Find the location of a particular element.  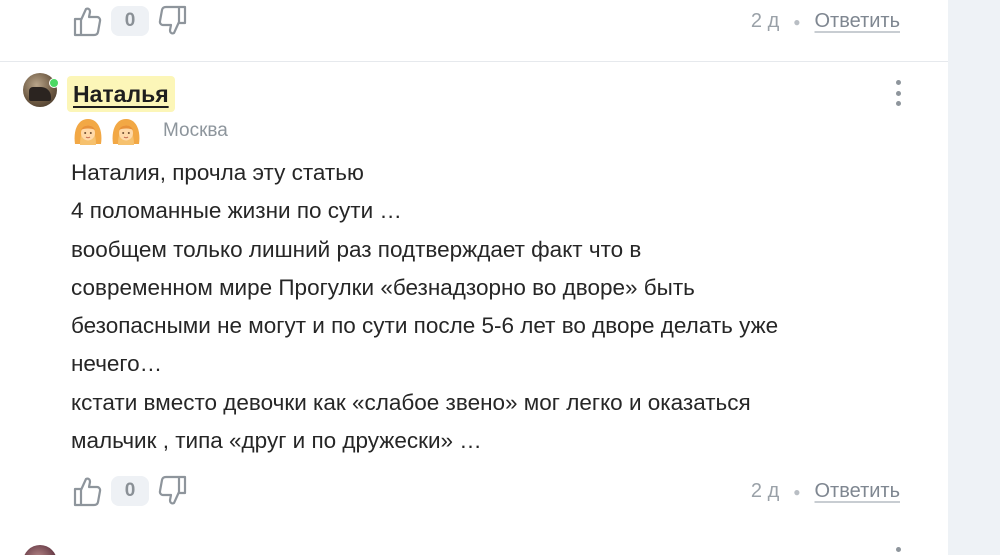

author-badges: Москва is located at coordinates (149, 131).